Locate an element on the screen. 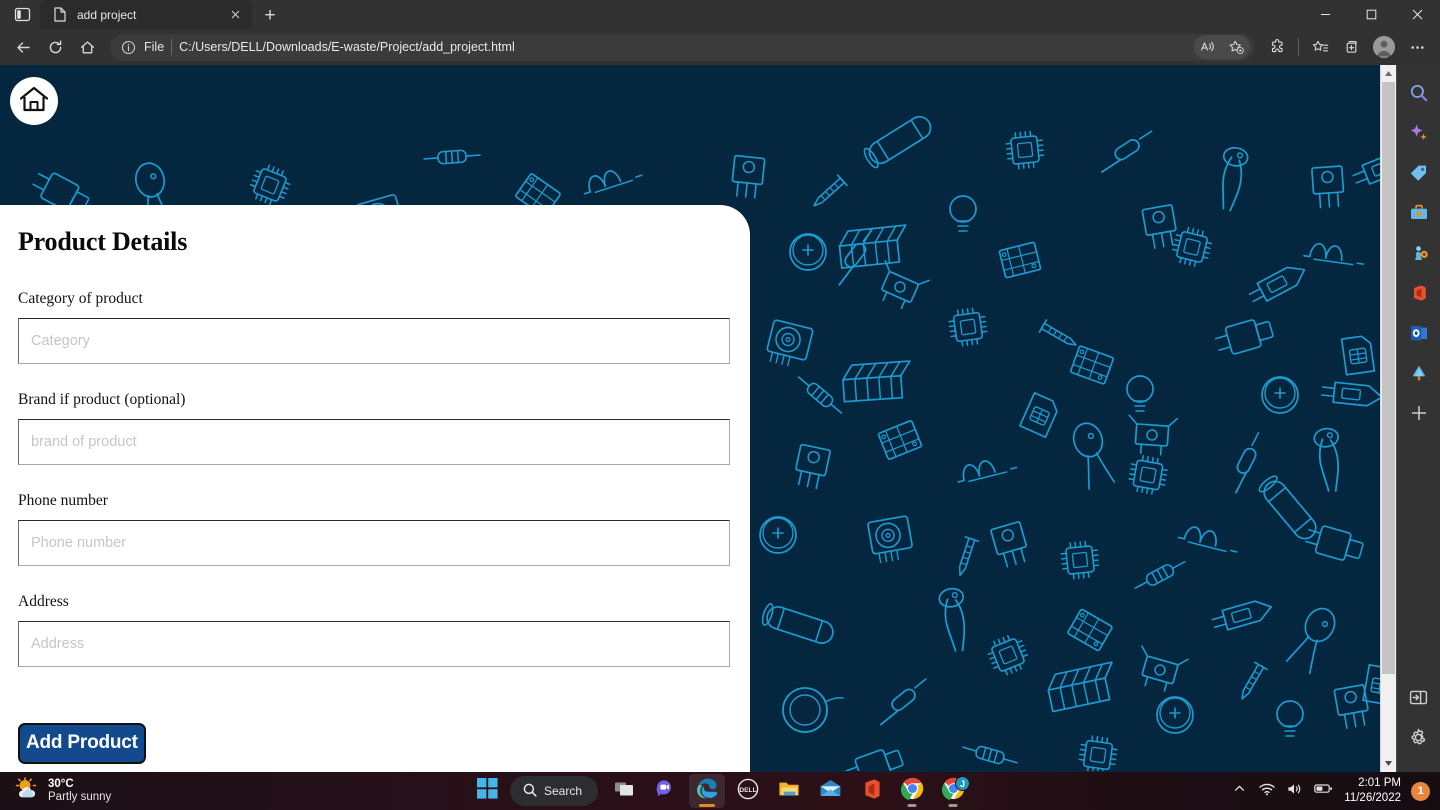  gear-icon is located at coordinates (1418, 740).